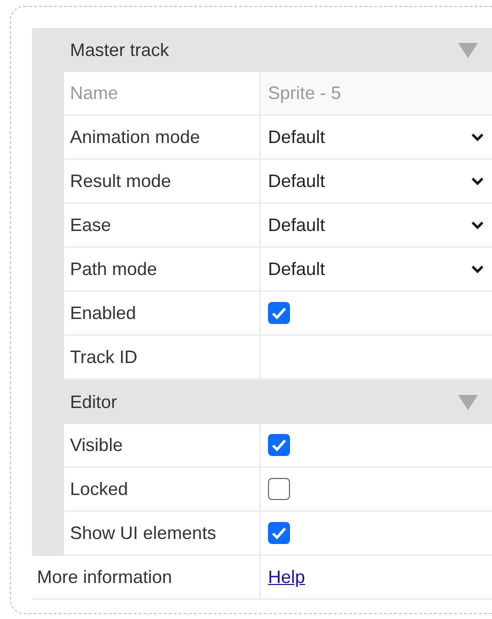  I want to click on section-title: Master track, so click(120, 50).